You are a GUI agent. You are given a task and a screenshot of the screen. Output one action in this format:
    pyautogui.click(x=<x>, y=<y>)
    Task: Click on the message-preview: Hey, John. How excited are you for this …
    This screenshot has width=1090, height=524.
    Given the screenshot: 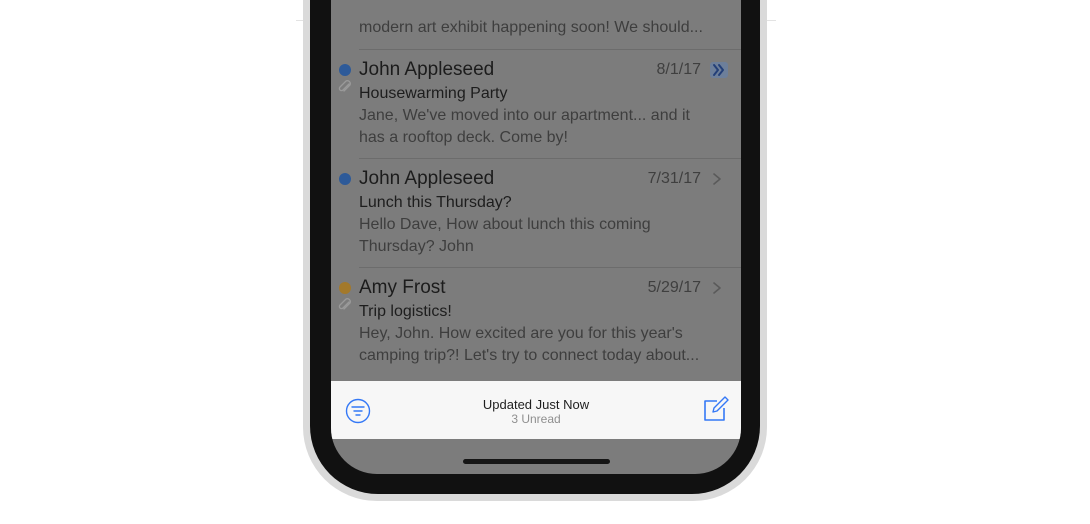 What is the action you would take?
    pyautogui.click(x=529, y=344)
    